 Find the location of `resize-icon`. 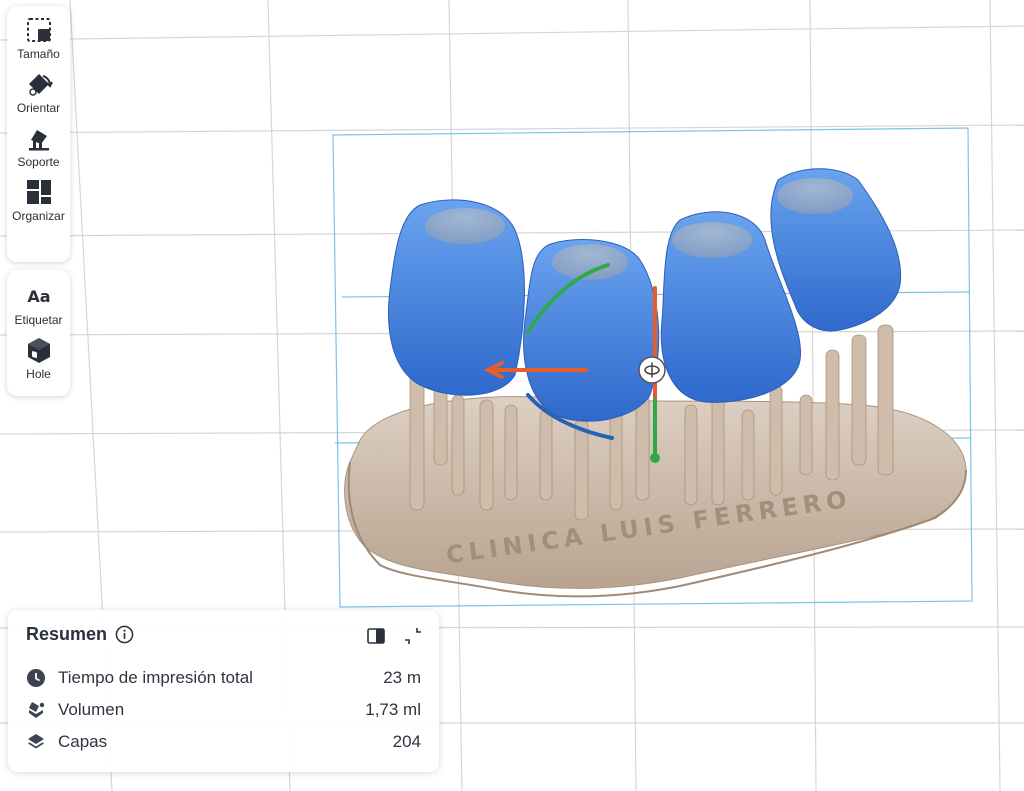

resize-icon is located at coordinates (38, 30).